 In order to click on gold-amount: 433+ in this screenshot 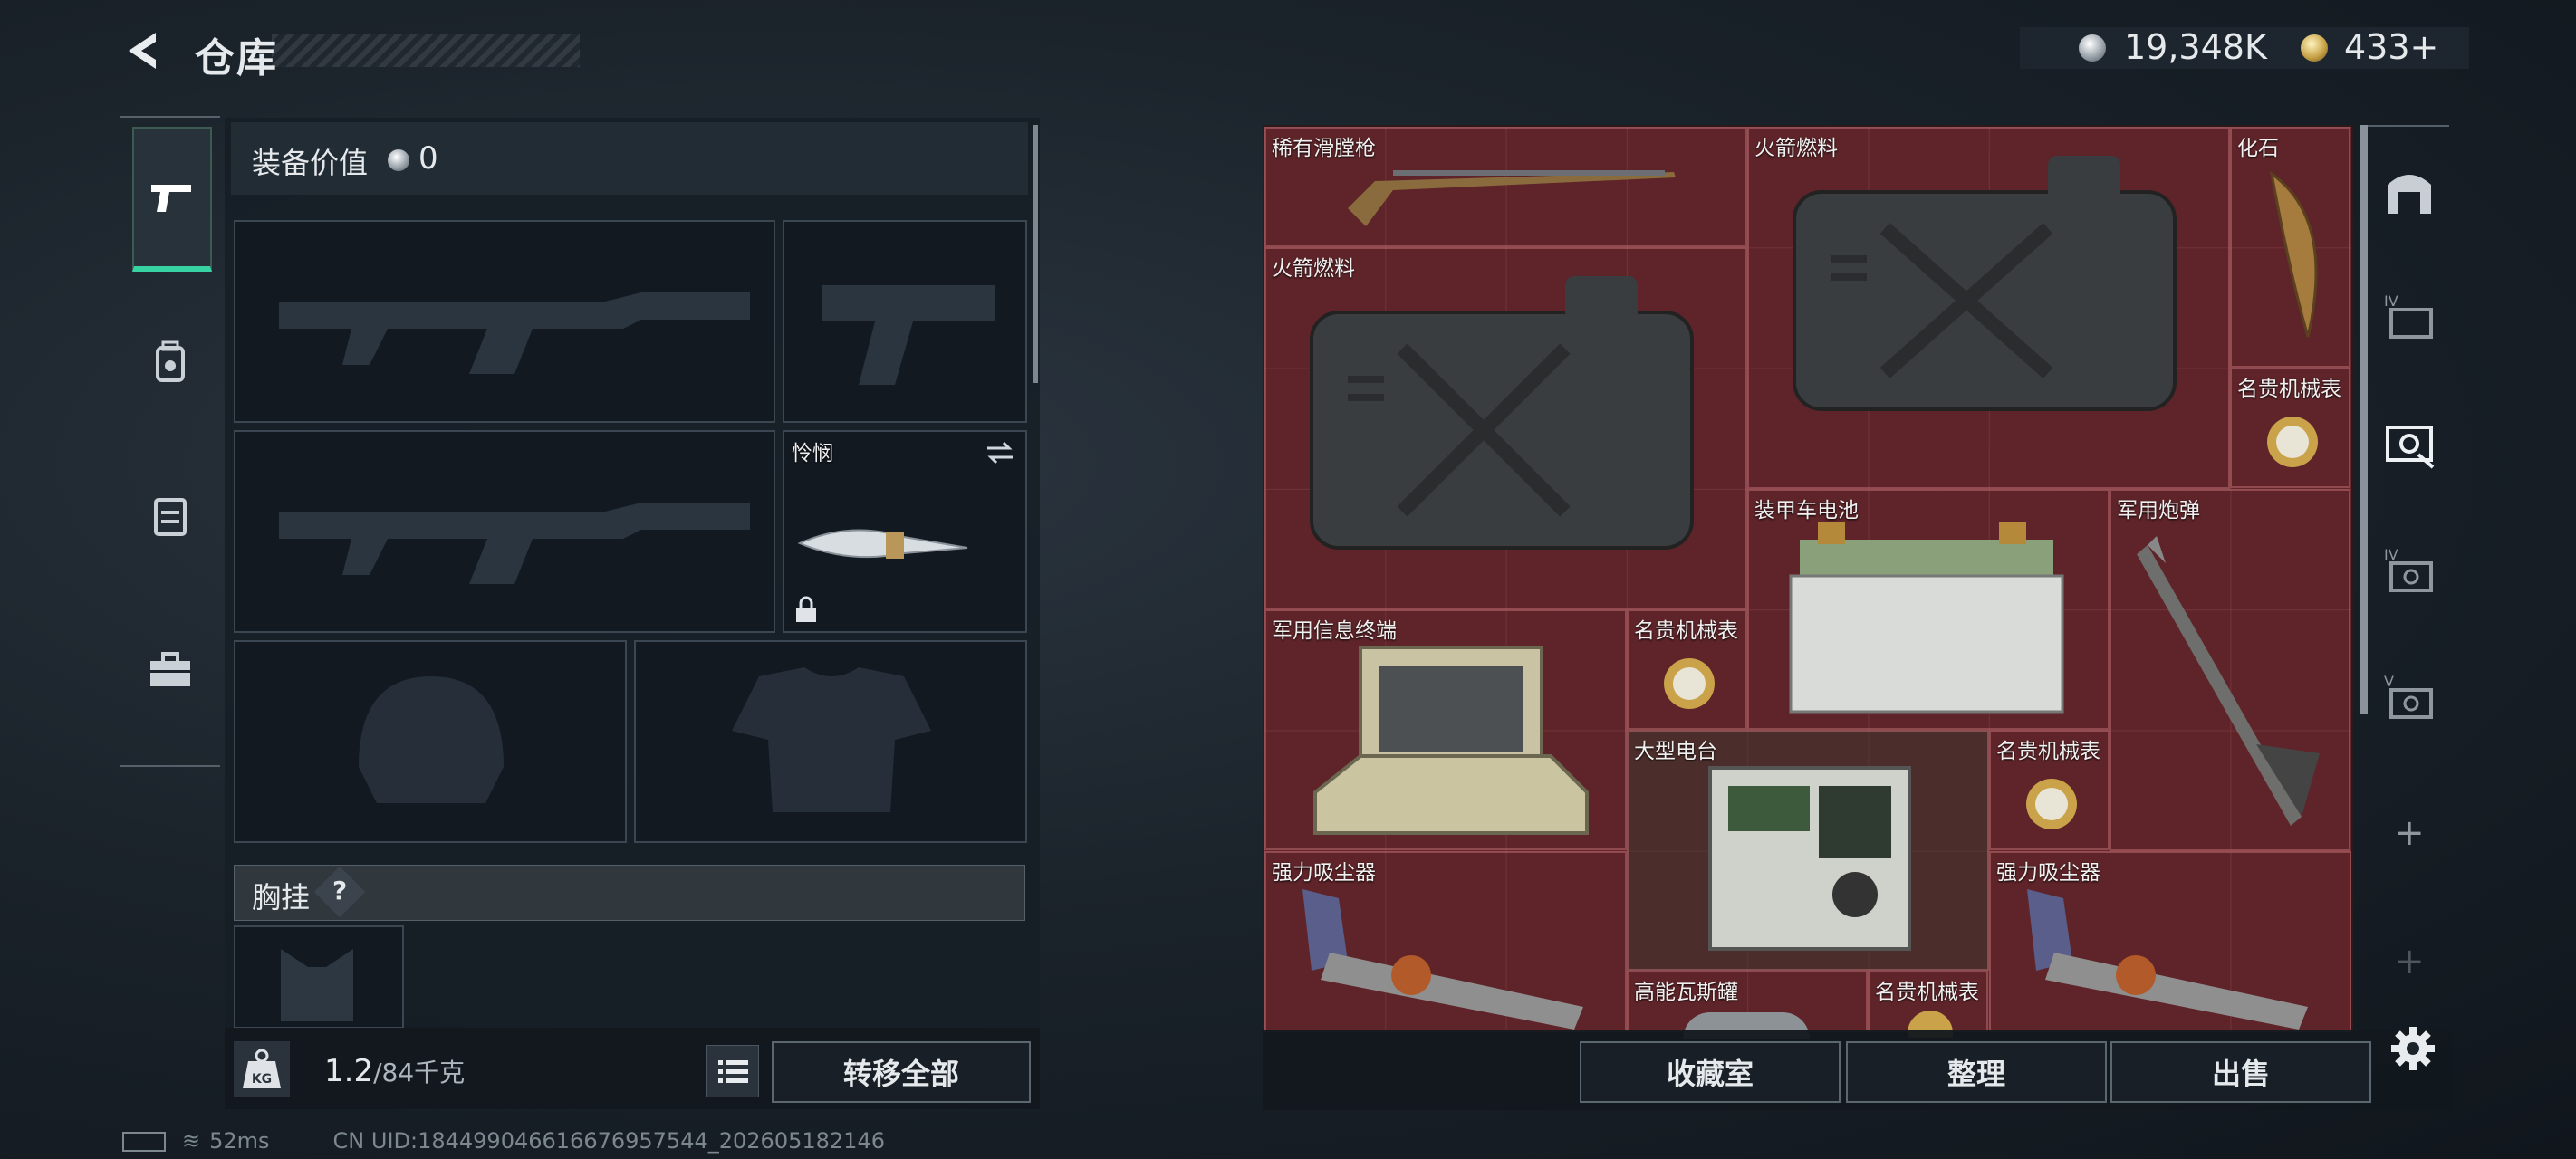, I will do `click(2391, 47)`.